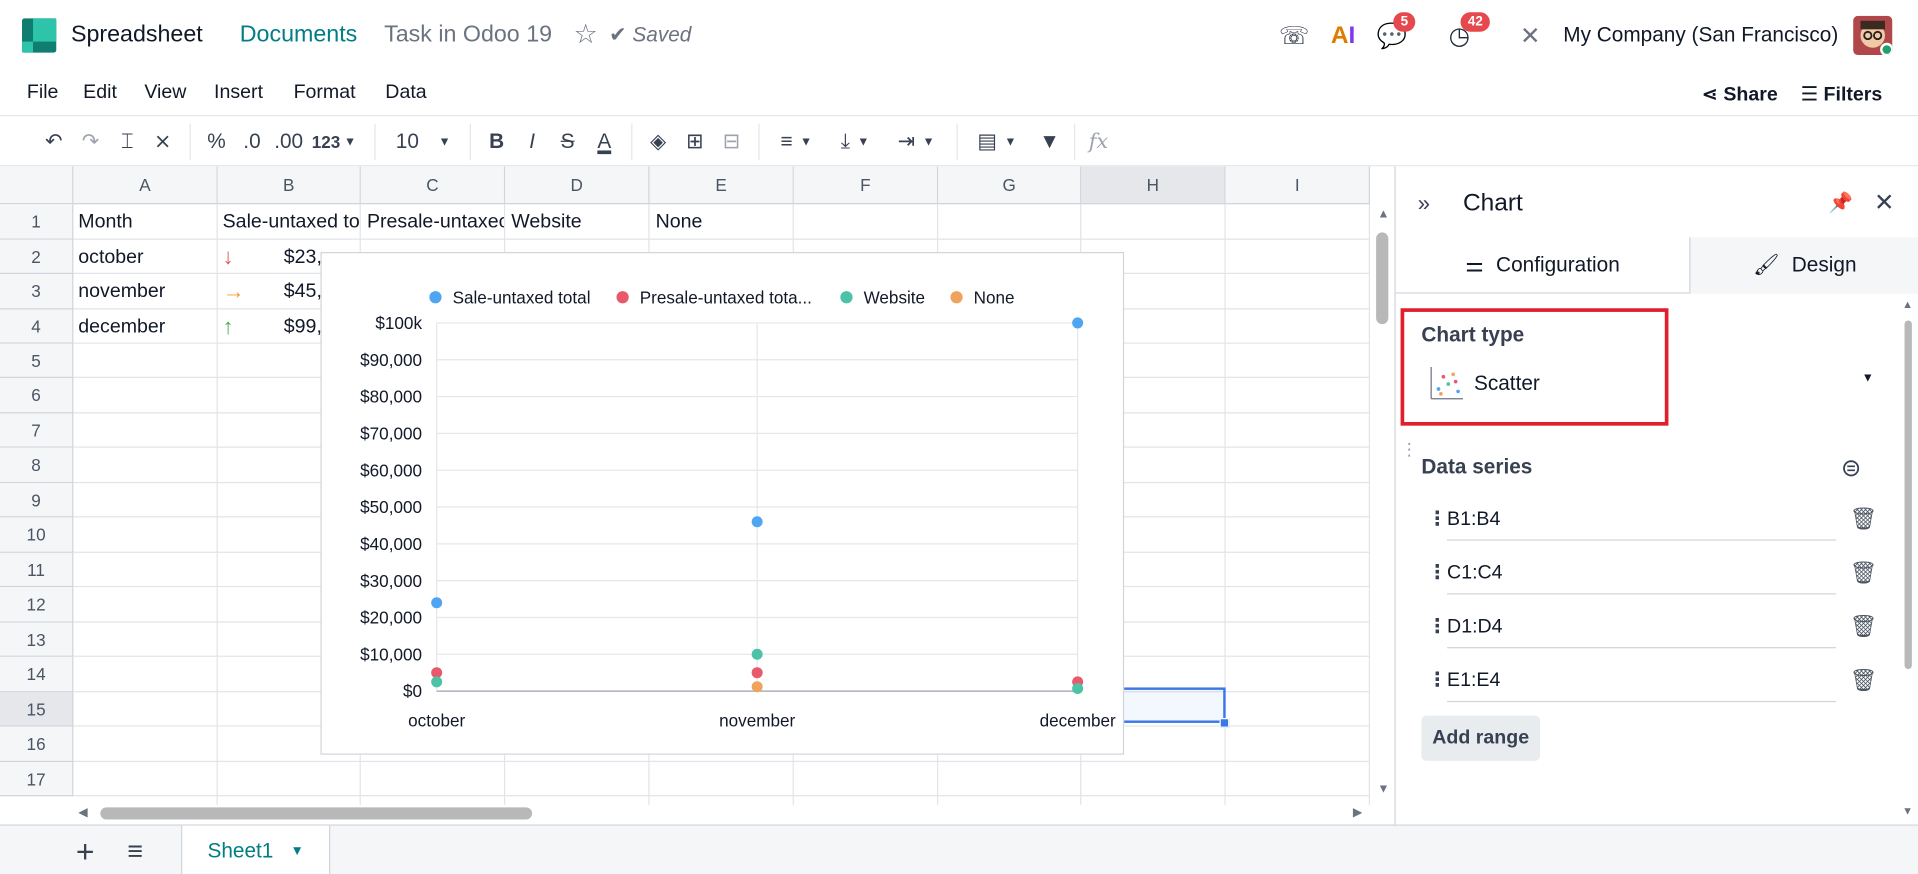  I want to click on row-header: 7, so click(37, 430).